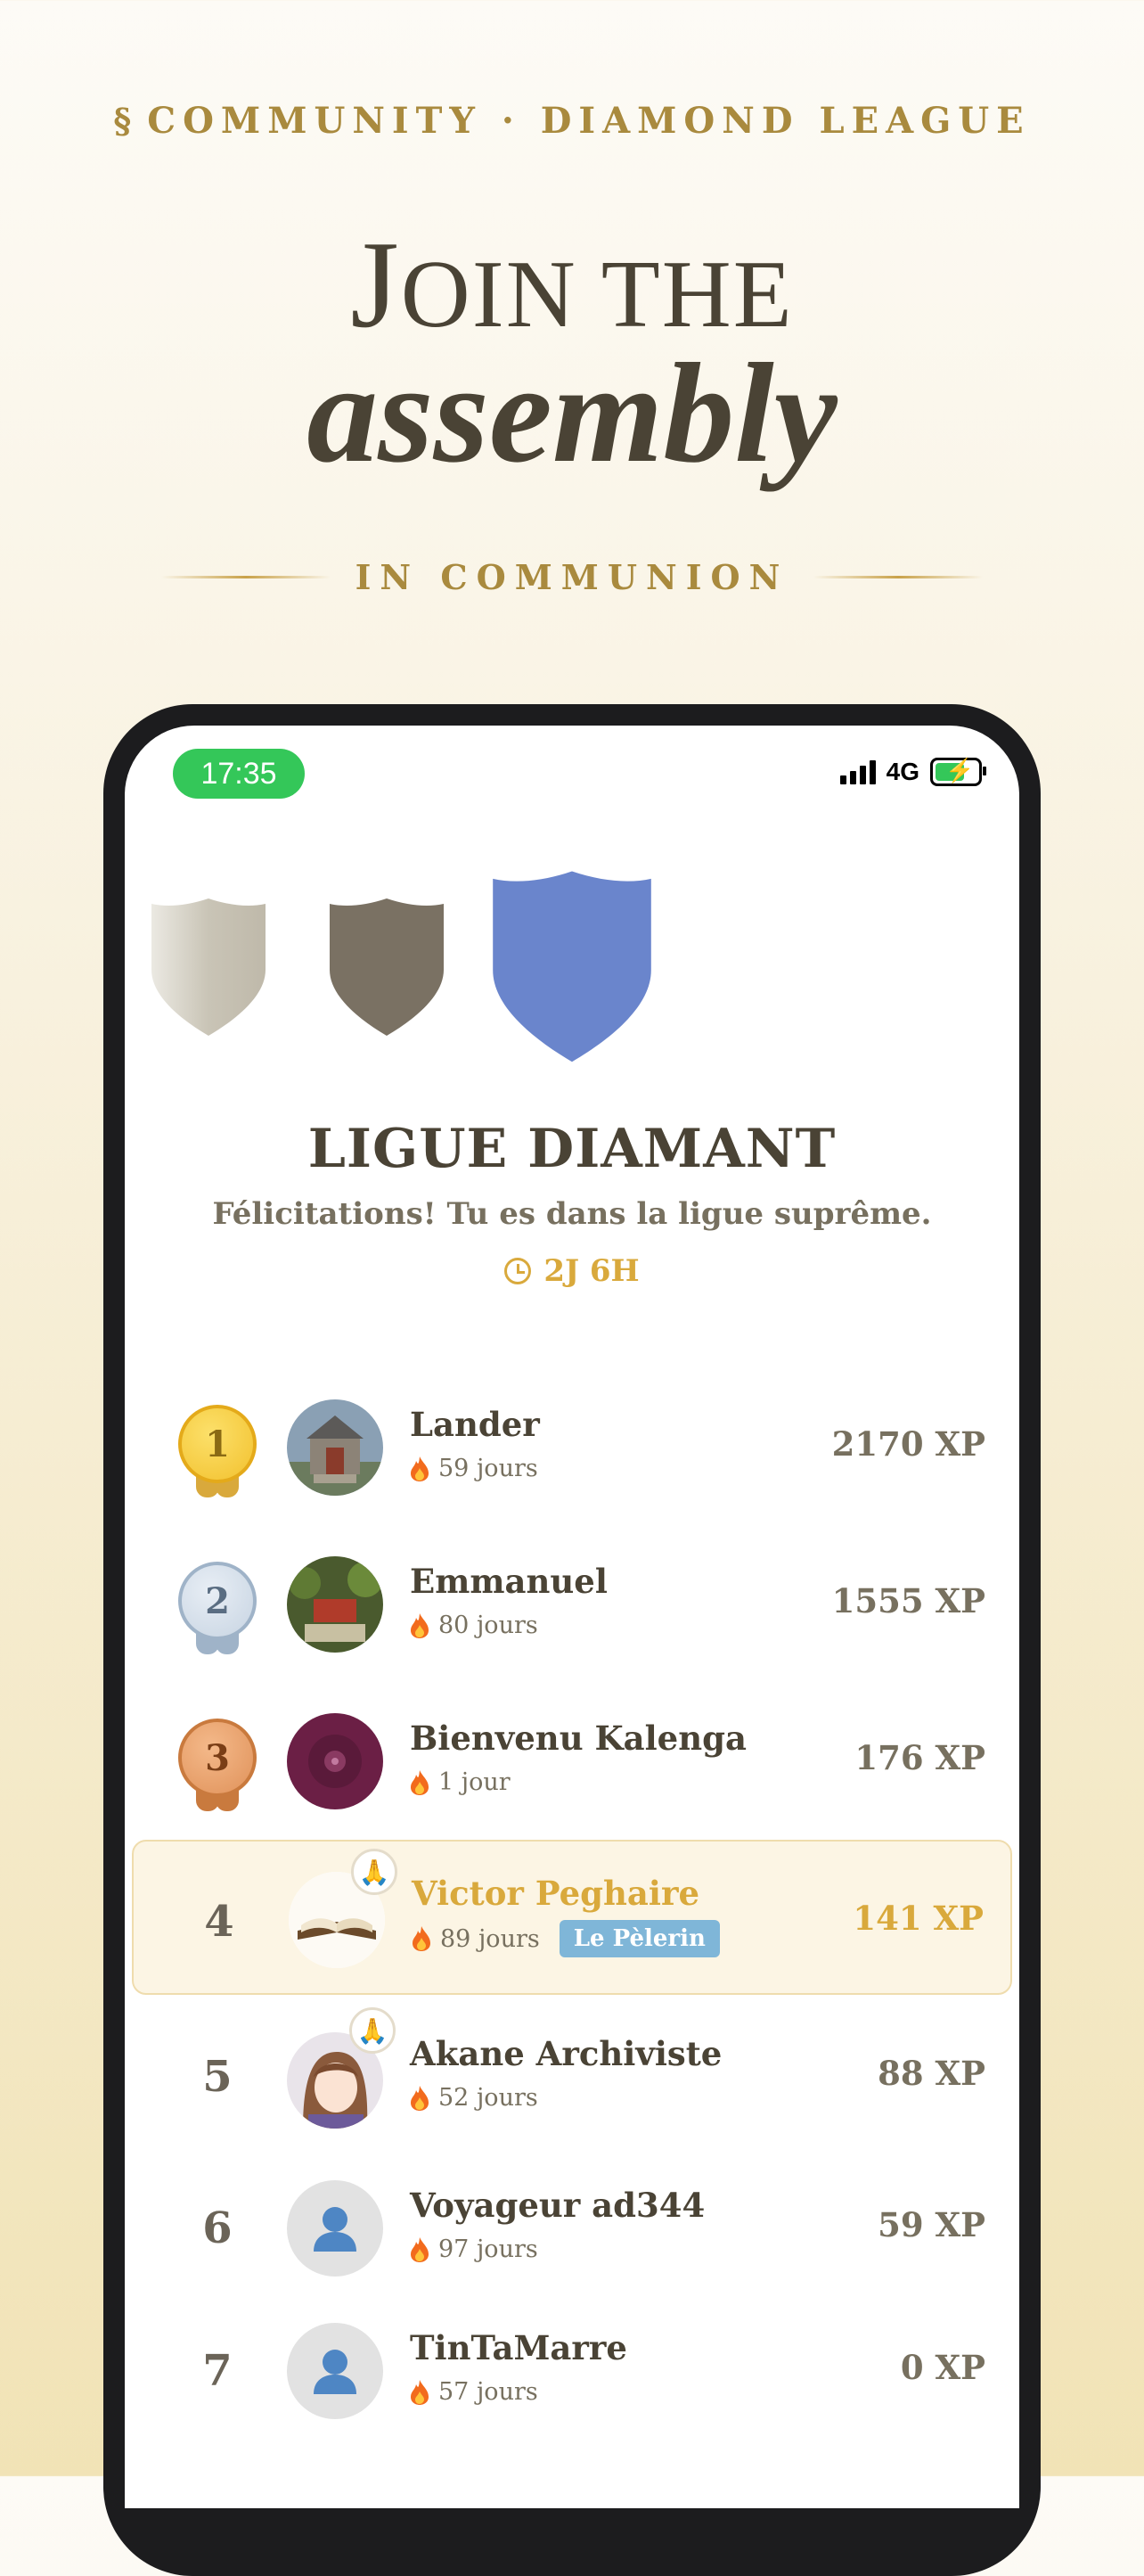  I want to click on leaderboard-row: 2 Emmanuel 80 jours 1555 XP, so click(572, 1604).